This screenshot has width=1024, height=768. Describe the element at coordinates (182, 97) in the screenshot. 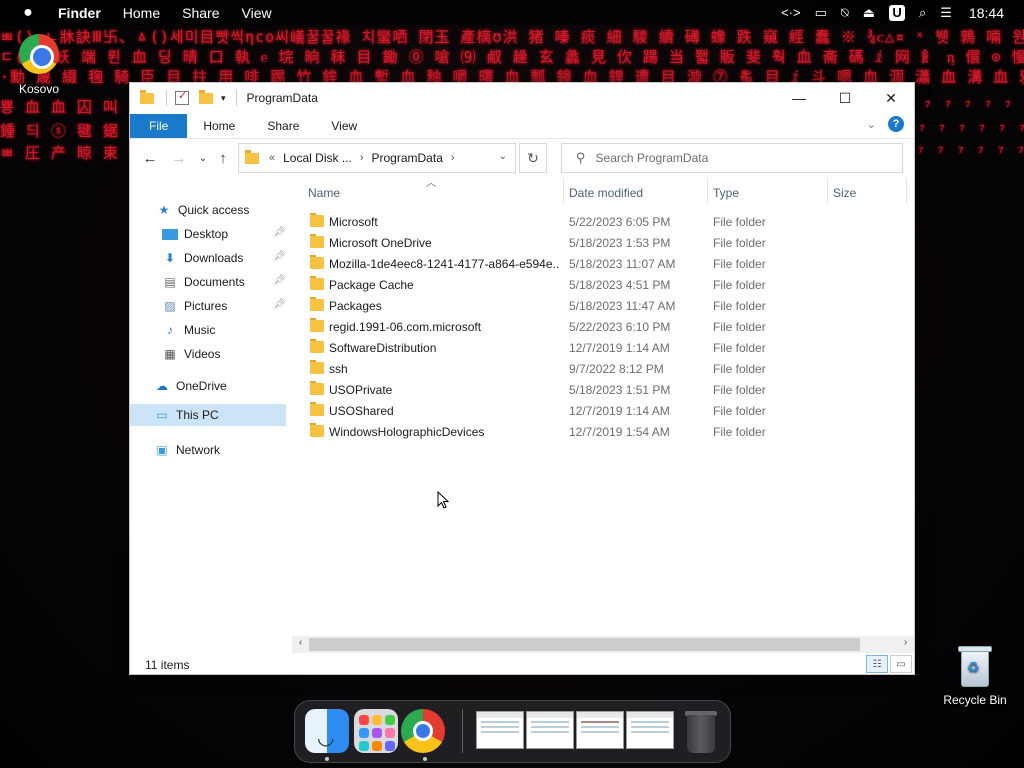

I see `properties-icon` at that location.